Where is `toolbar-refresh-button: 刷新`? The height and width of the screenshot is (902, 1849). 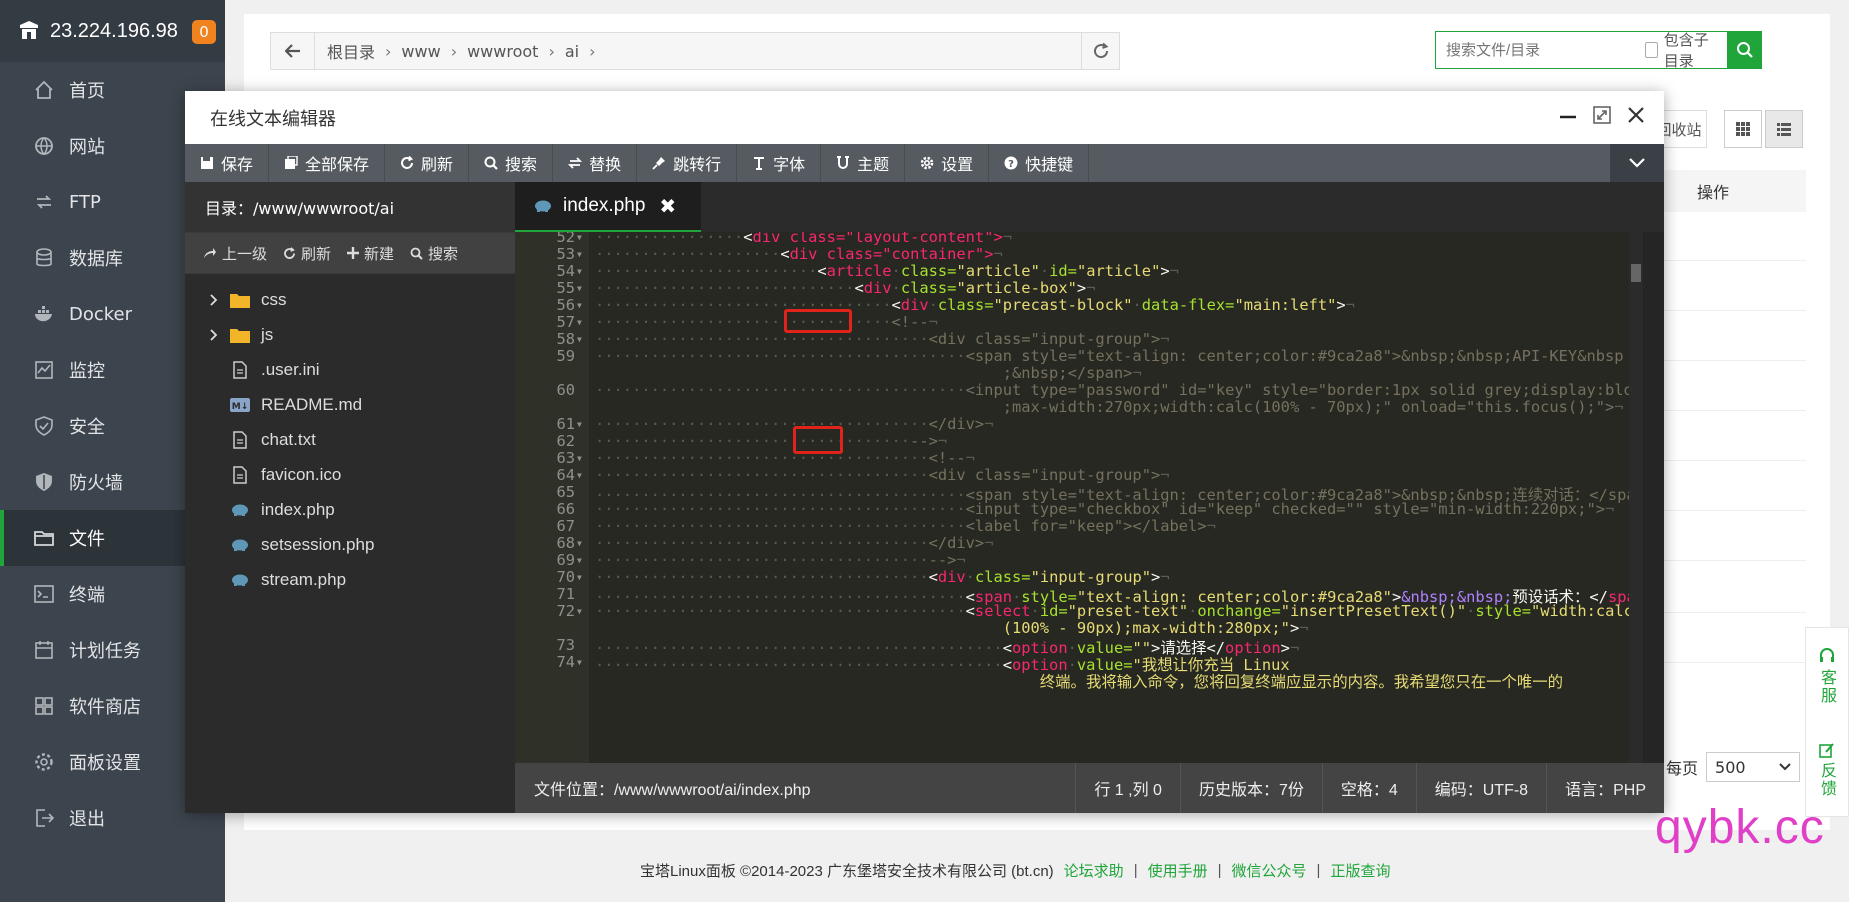 toolbar-refresh-button: 刷新 is located at coordinates (427, 163).